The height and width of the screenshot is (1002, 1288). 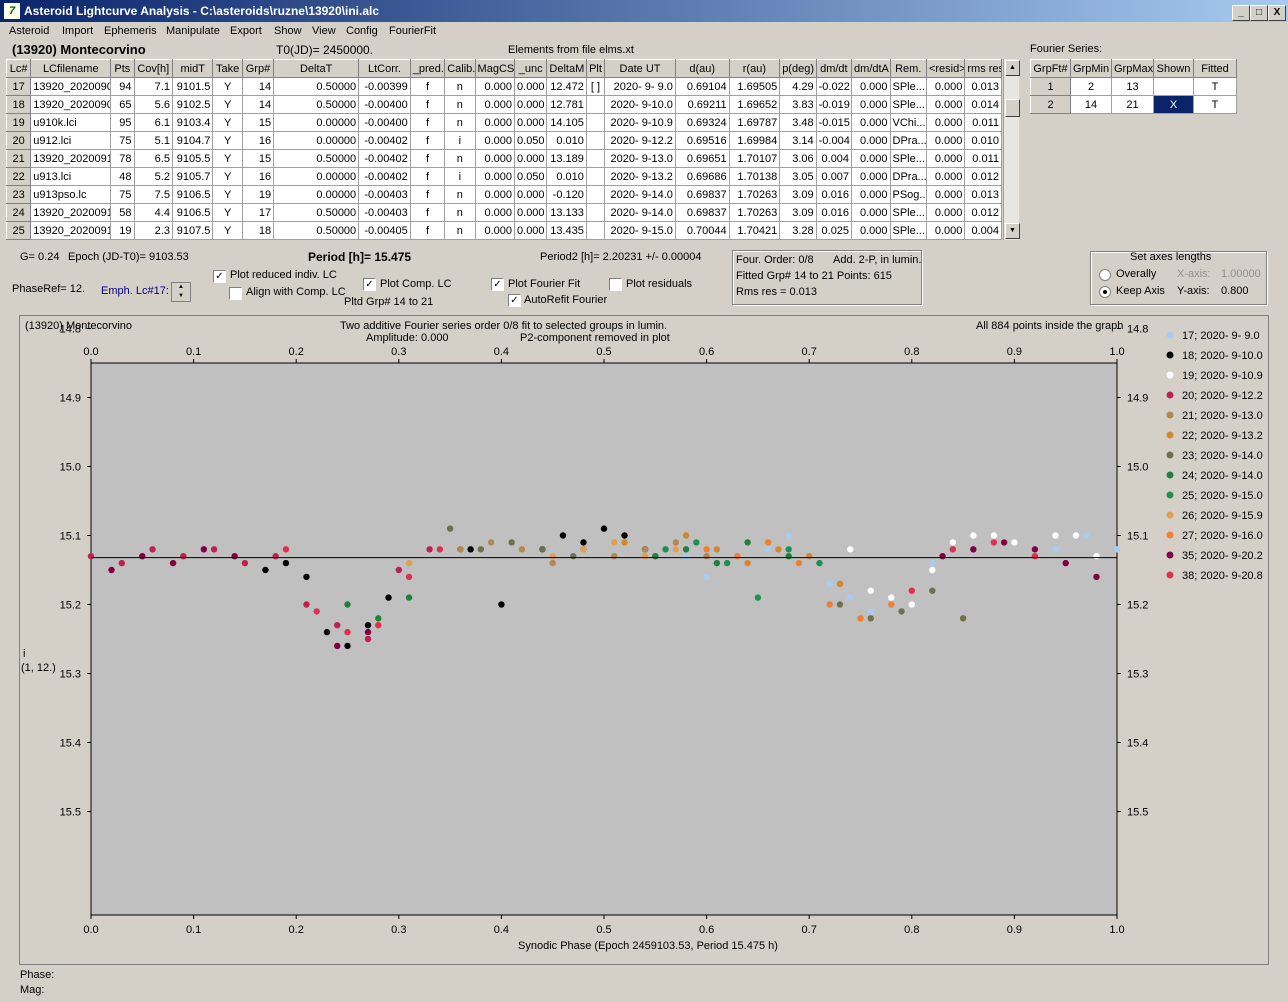 What do you see at coordinates (18, 230) in the screenshot?
I see `table-cell: 25` at bounding box center [18, 230].